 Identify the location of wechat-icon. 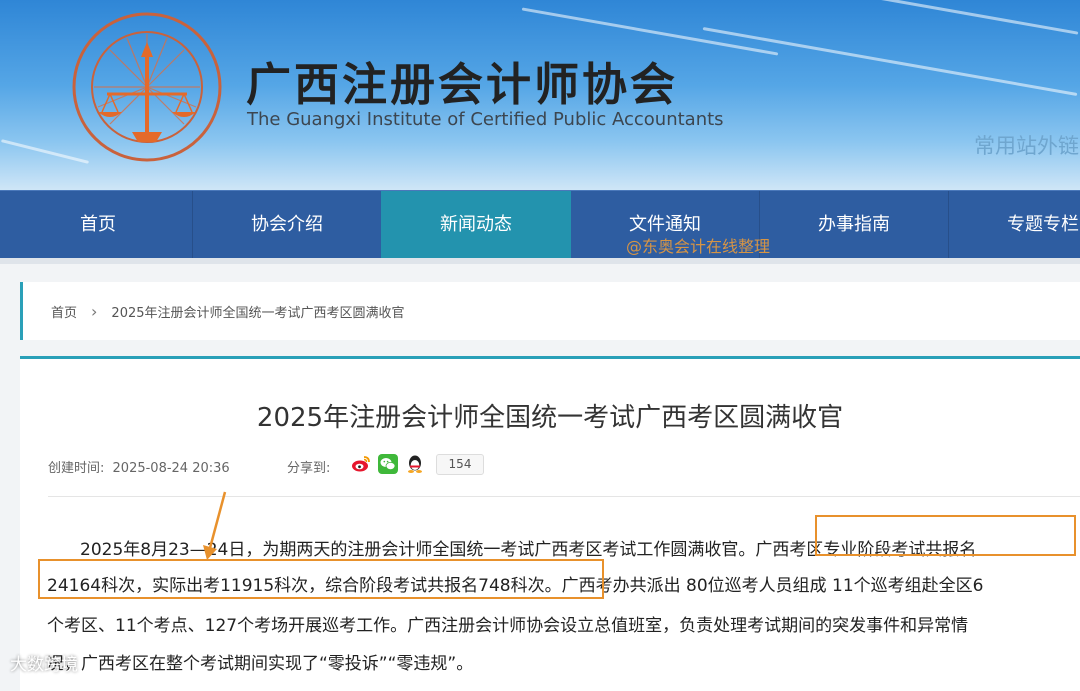
(388, 464).